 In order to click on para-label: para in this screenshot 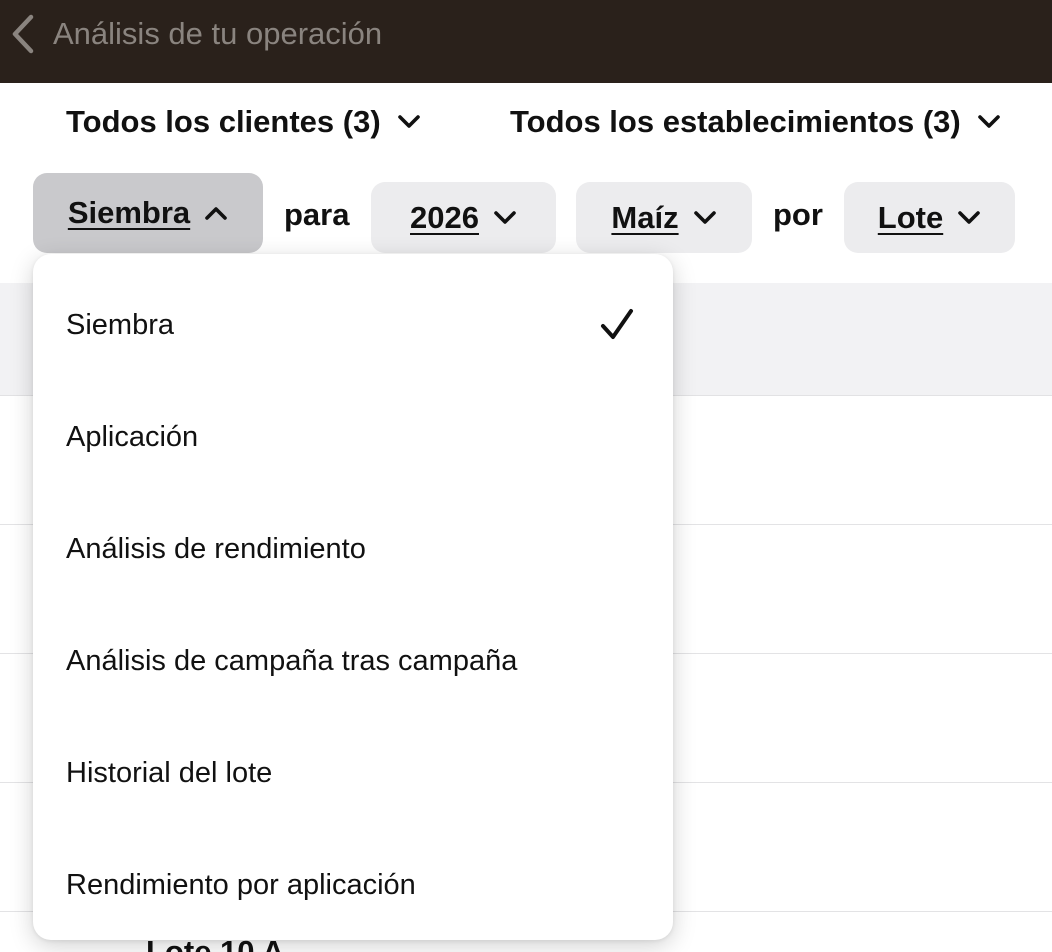, I will do `click(317, 214)`.